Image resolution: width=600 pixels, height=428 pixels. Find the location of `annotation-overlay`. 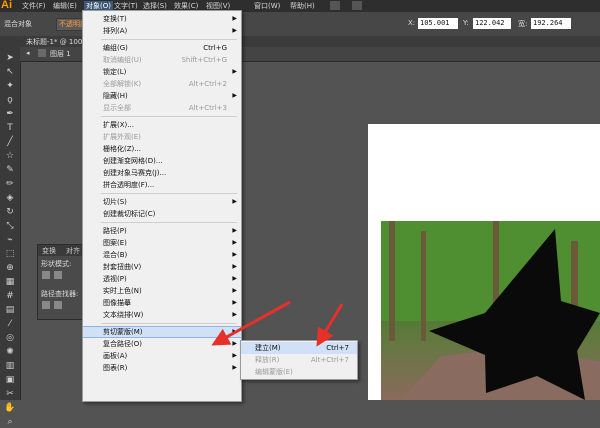

annotation-overlay is located at coordinates (277, 323).